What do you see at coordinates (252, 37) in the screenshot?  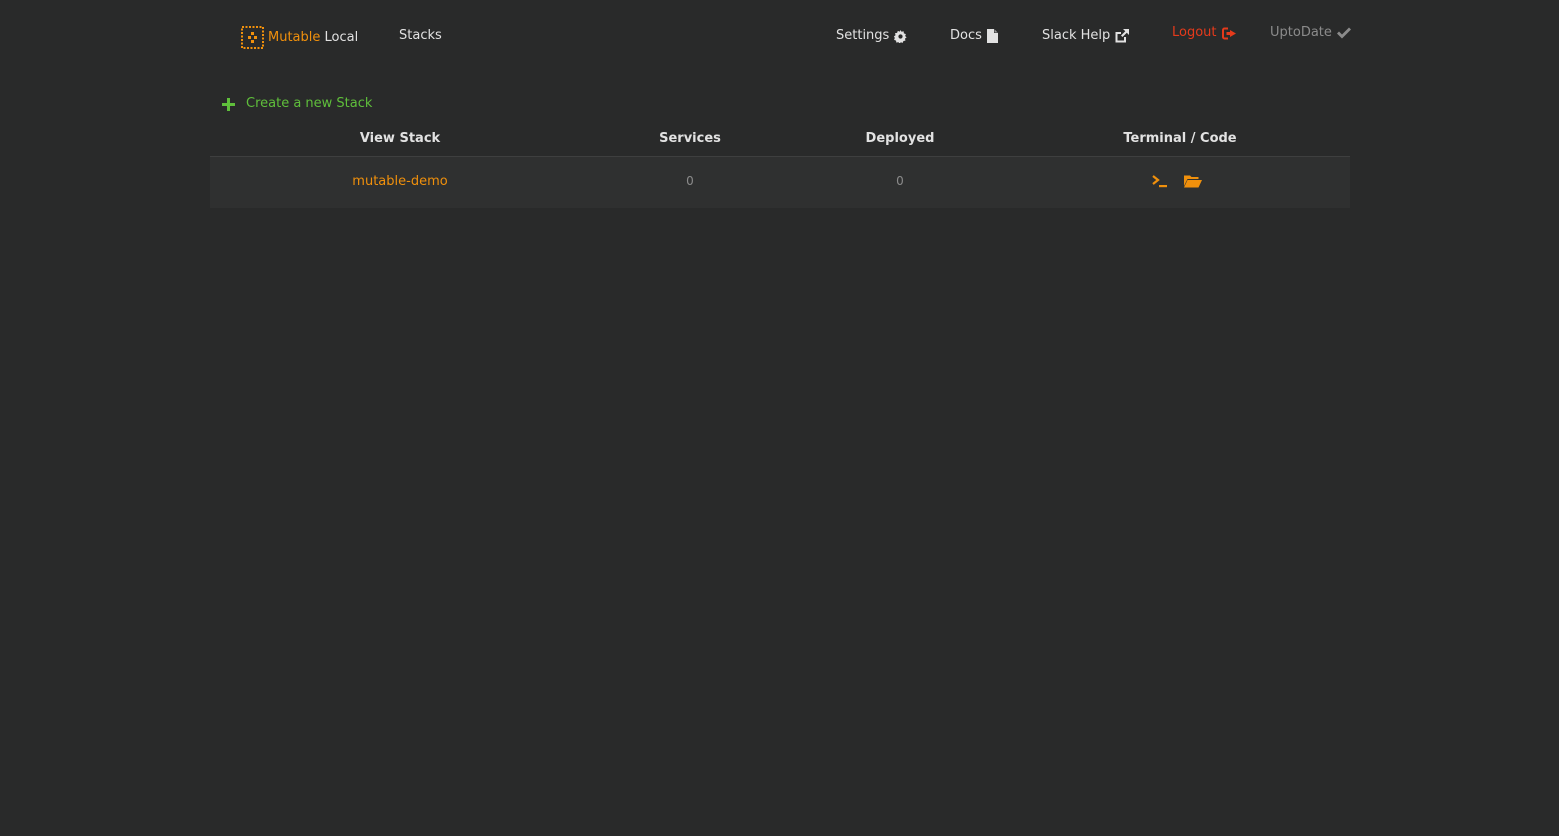 I see `mutable-logo-icon` at bounding box center [252, 37].